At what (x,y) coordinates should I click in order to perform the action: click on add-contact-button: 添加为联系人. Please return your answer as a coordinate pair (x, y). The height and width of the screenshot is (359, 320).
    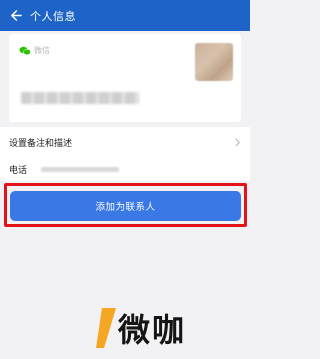
    Looking at the image, I should click on (125, 206).